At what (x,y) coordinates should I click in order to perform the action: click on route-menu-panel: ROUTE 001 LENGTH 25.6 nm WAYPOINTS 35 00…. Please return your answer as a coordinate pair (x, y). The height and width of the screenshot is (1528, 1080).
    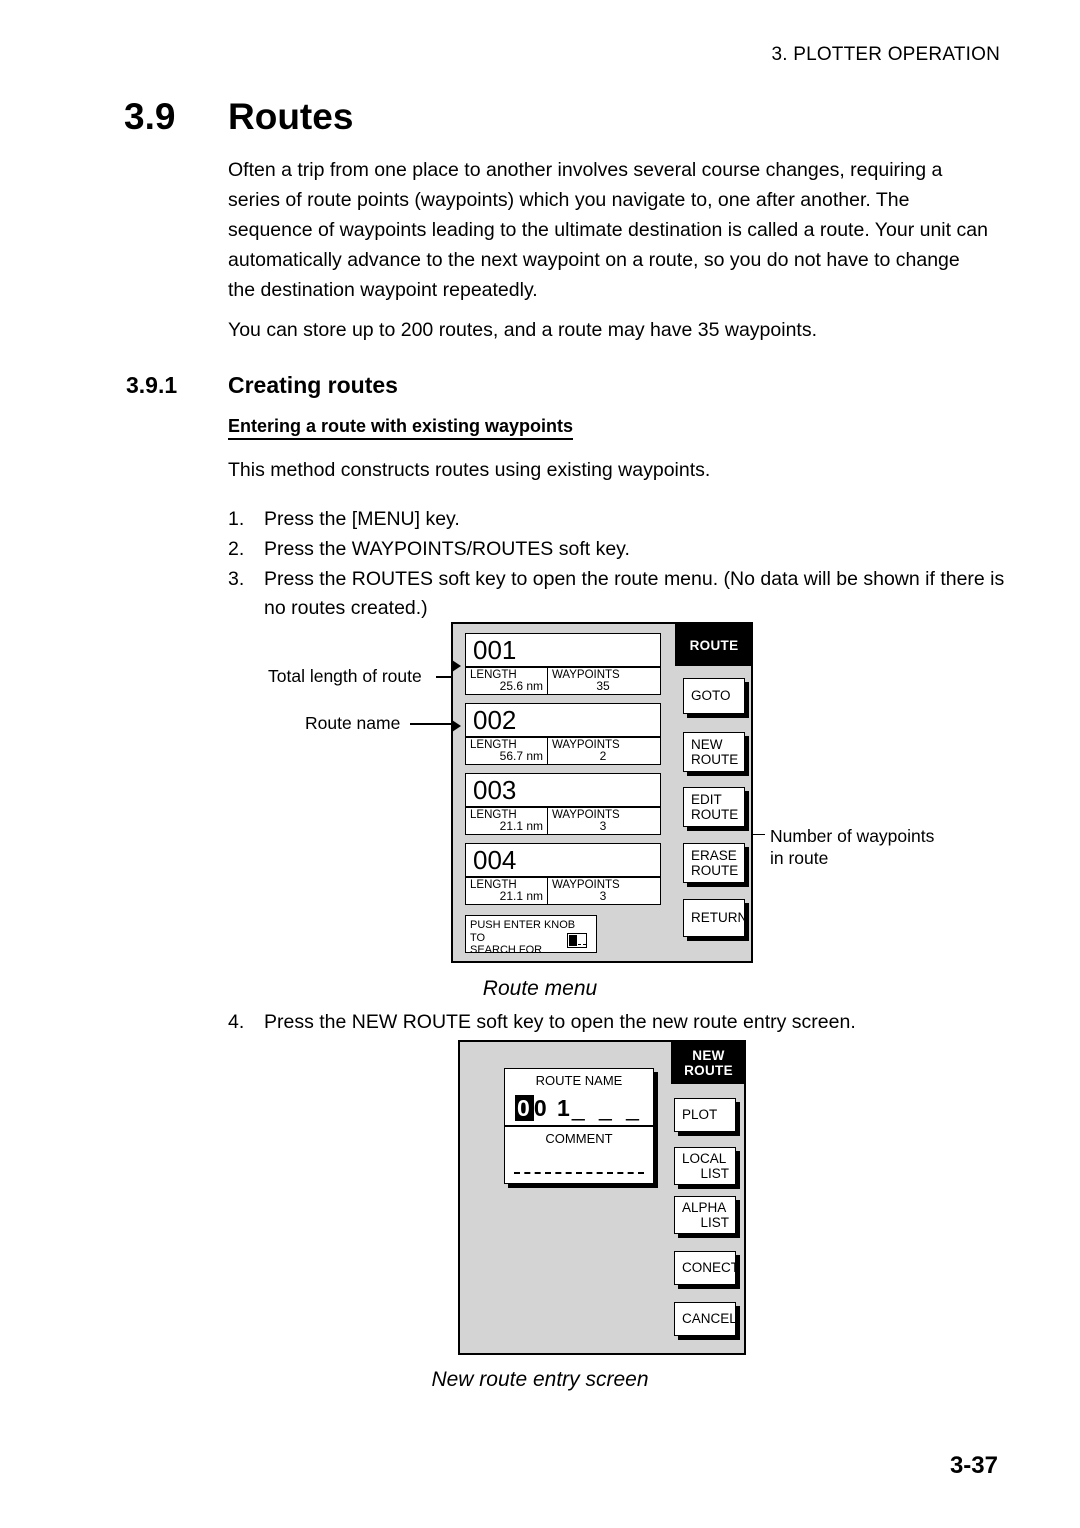
    Looking at the image, I should click on (602, 792).